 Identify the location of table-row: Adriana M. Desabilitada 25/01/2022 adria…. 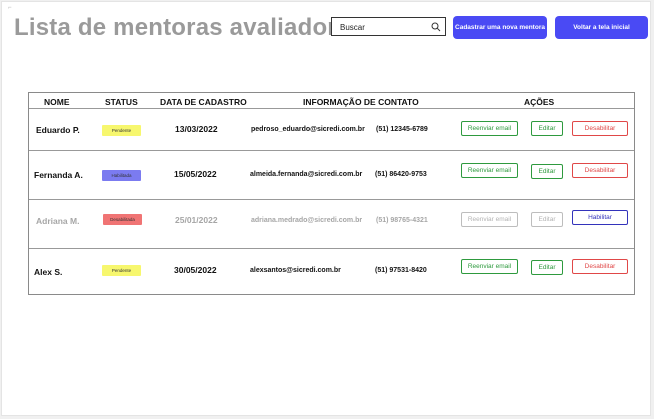
(331, 224).